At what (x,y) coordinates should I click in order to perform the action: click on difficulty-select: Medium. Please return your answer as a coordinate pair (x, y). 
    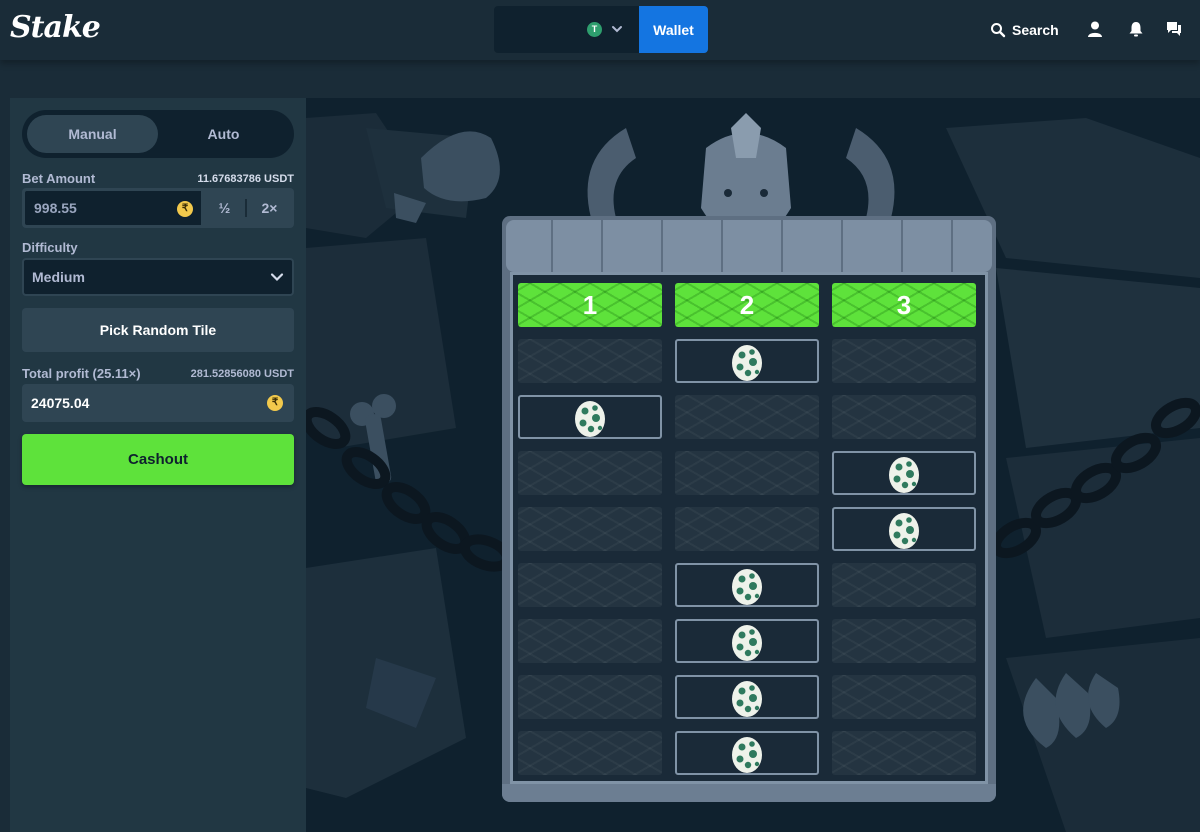
    Looking at the image, I should click on (158, 277).